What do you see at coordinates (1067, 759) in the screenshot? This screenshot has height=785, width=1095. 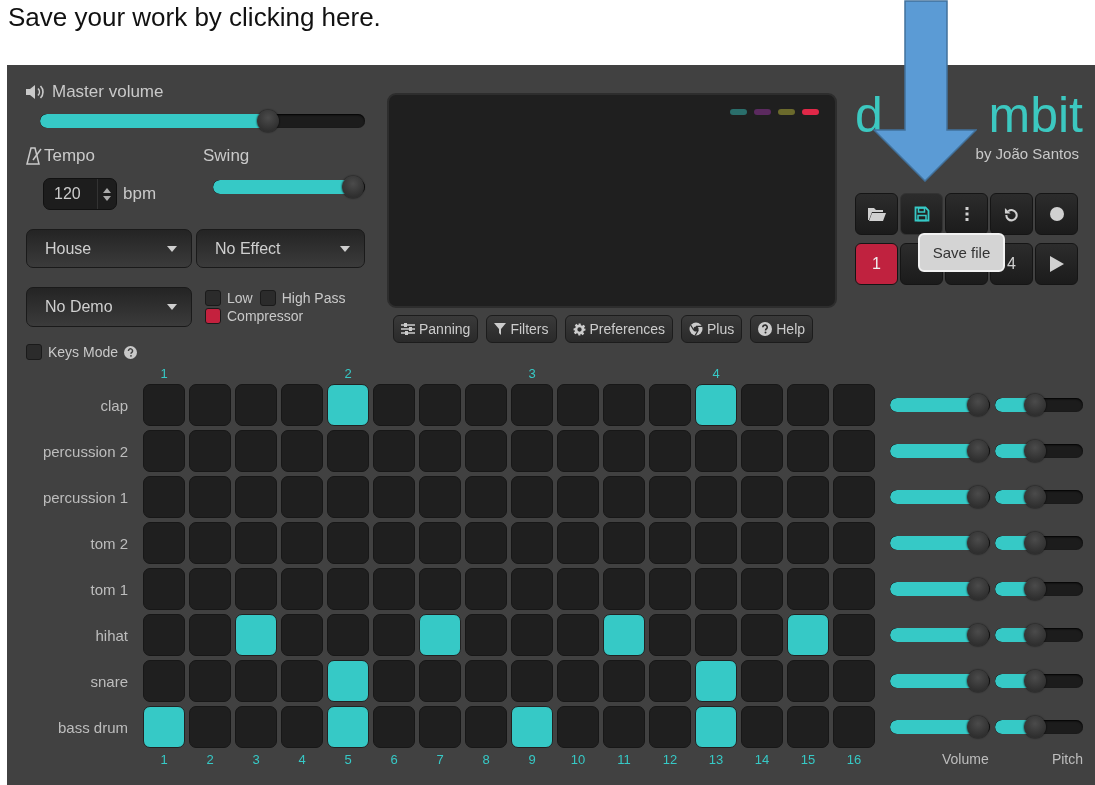 I see `column-label: Pitch` at bounding box center [1067, 759].